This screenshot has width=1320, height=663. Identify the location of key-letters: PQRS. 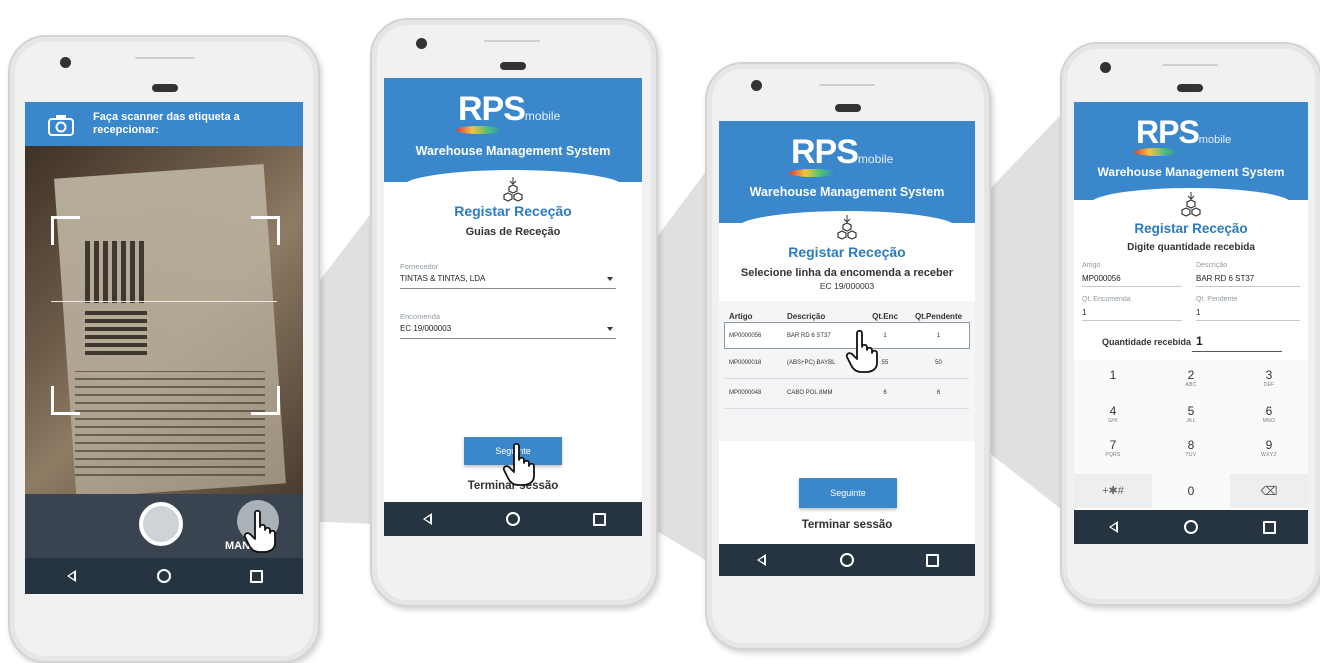
(1113, 455).